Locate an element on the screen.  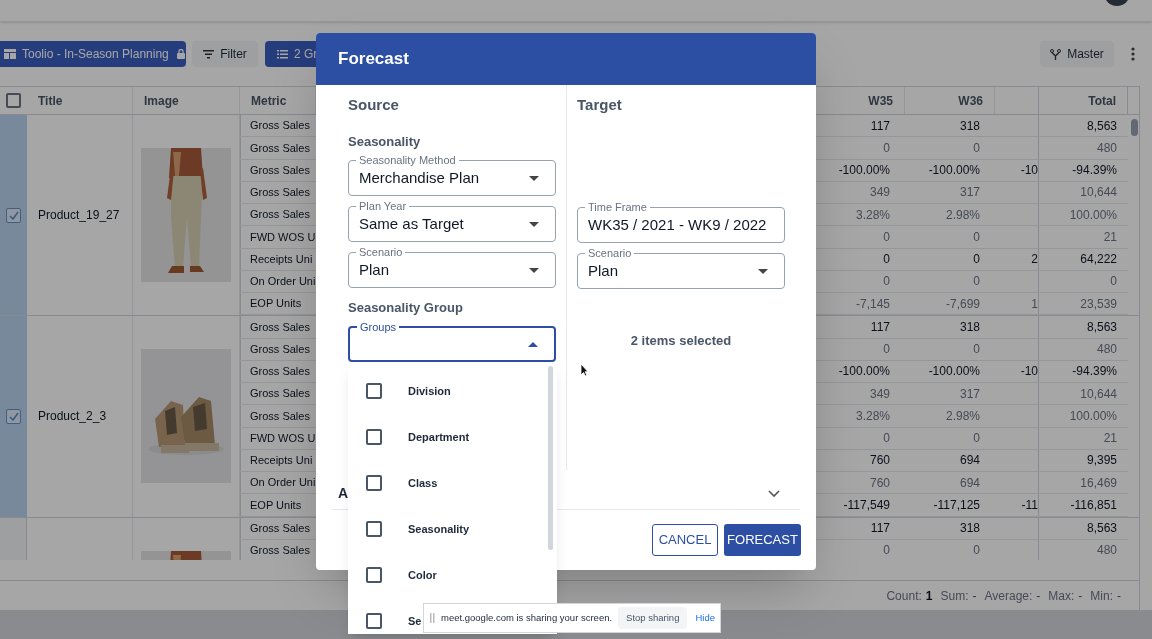
column-heading: Source is located at coordinates (374, 105).